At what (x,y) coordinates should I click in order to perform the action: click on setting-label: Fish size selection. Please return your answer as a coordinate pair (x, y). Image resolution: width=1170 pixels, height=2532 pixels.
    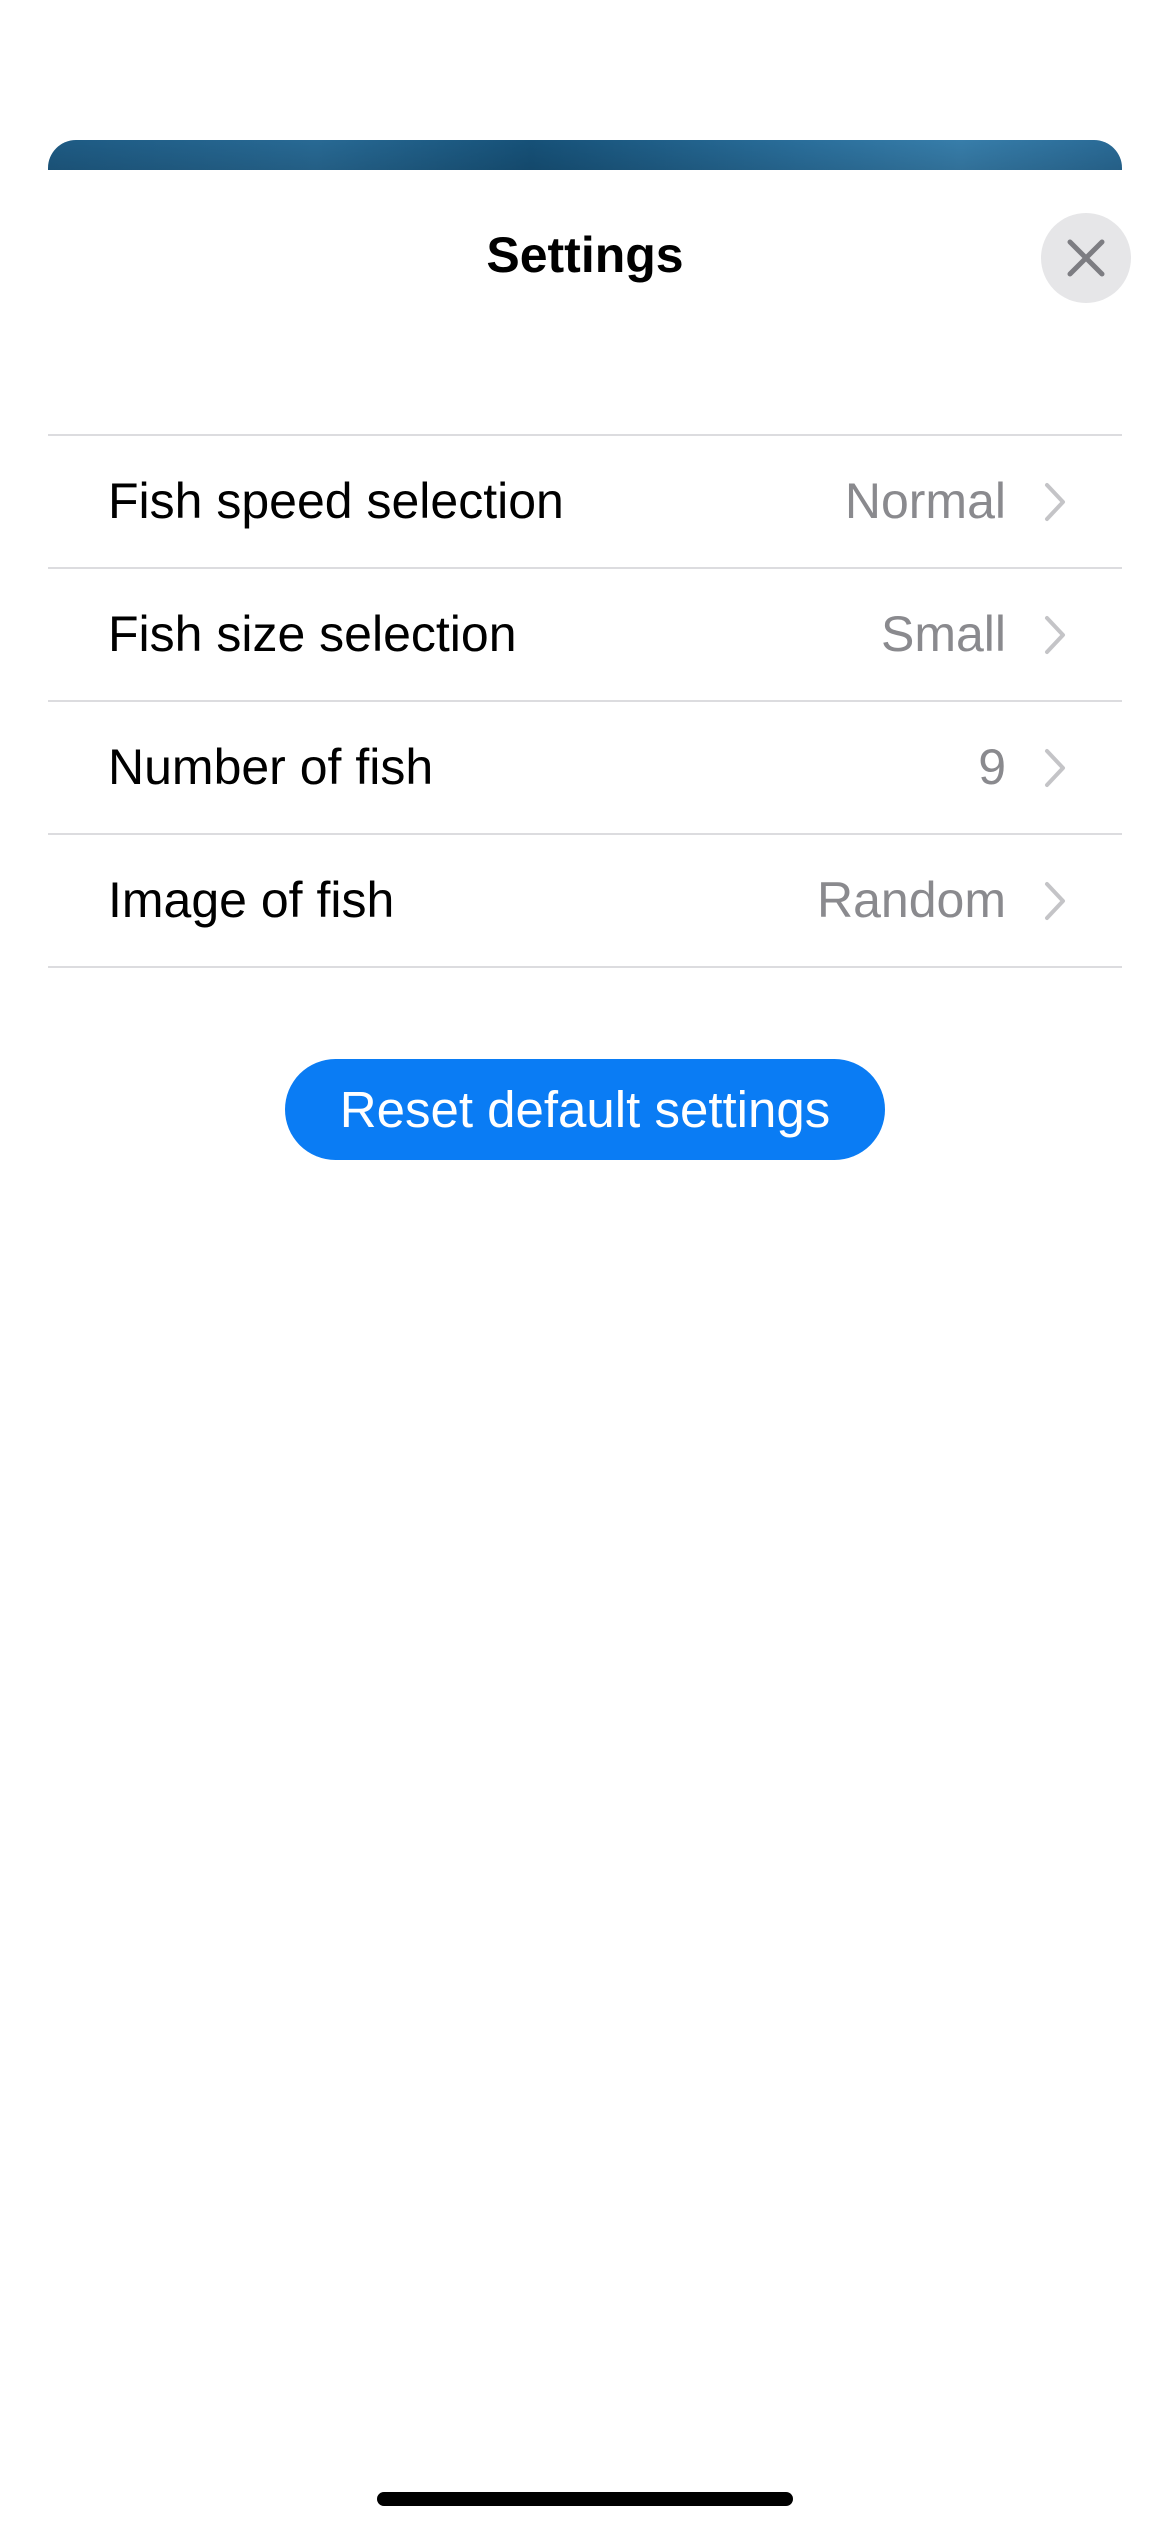
    Looking at the image, I should click on (312, 634).